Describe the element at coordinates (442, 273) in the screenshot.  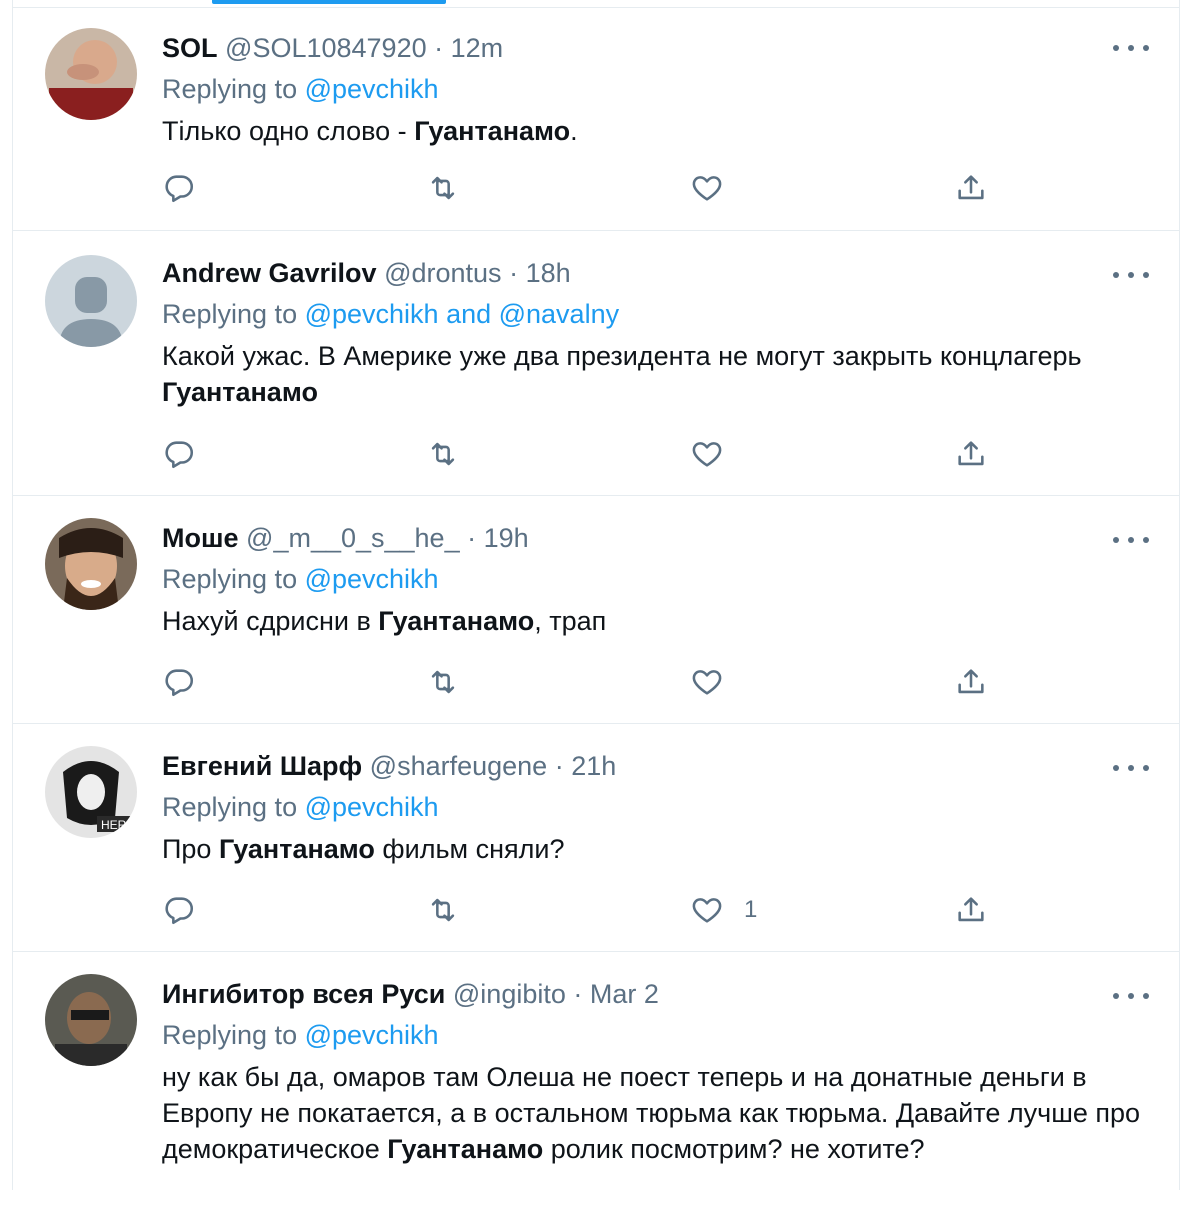
I see `handle: @drontus` at that location.